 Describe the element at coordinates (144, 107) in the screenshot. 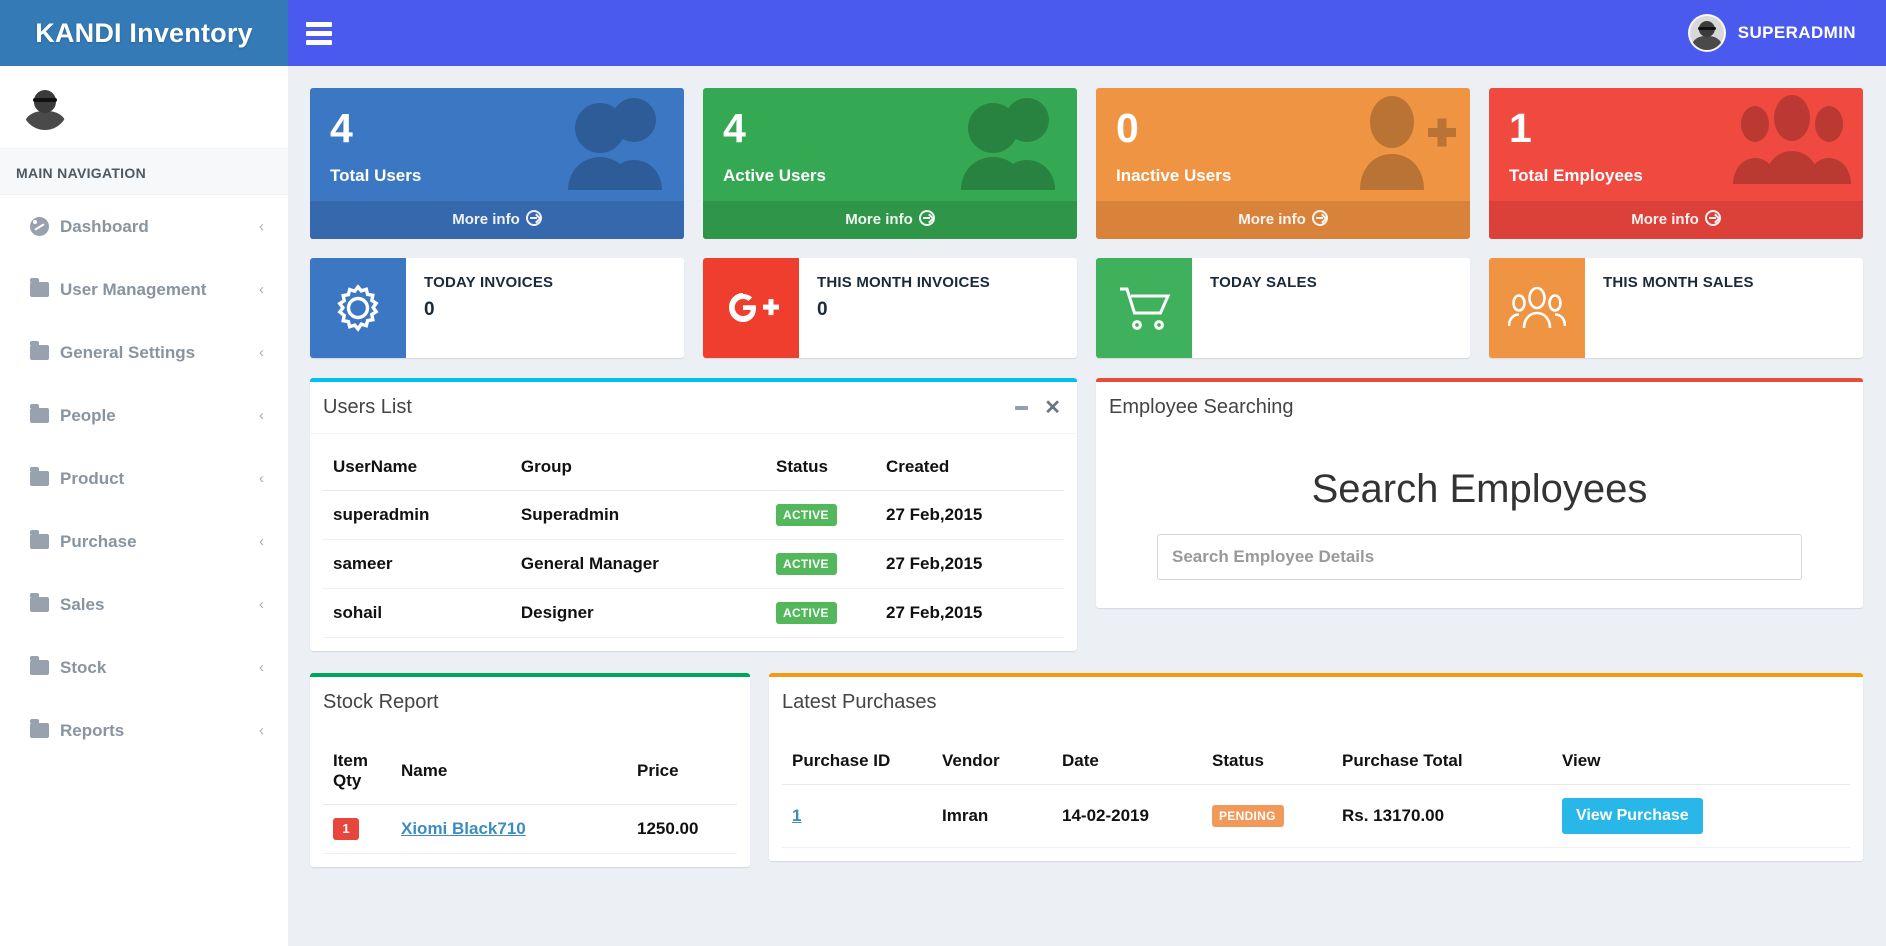

I see `sidebar-profile` at that location.